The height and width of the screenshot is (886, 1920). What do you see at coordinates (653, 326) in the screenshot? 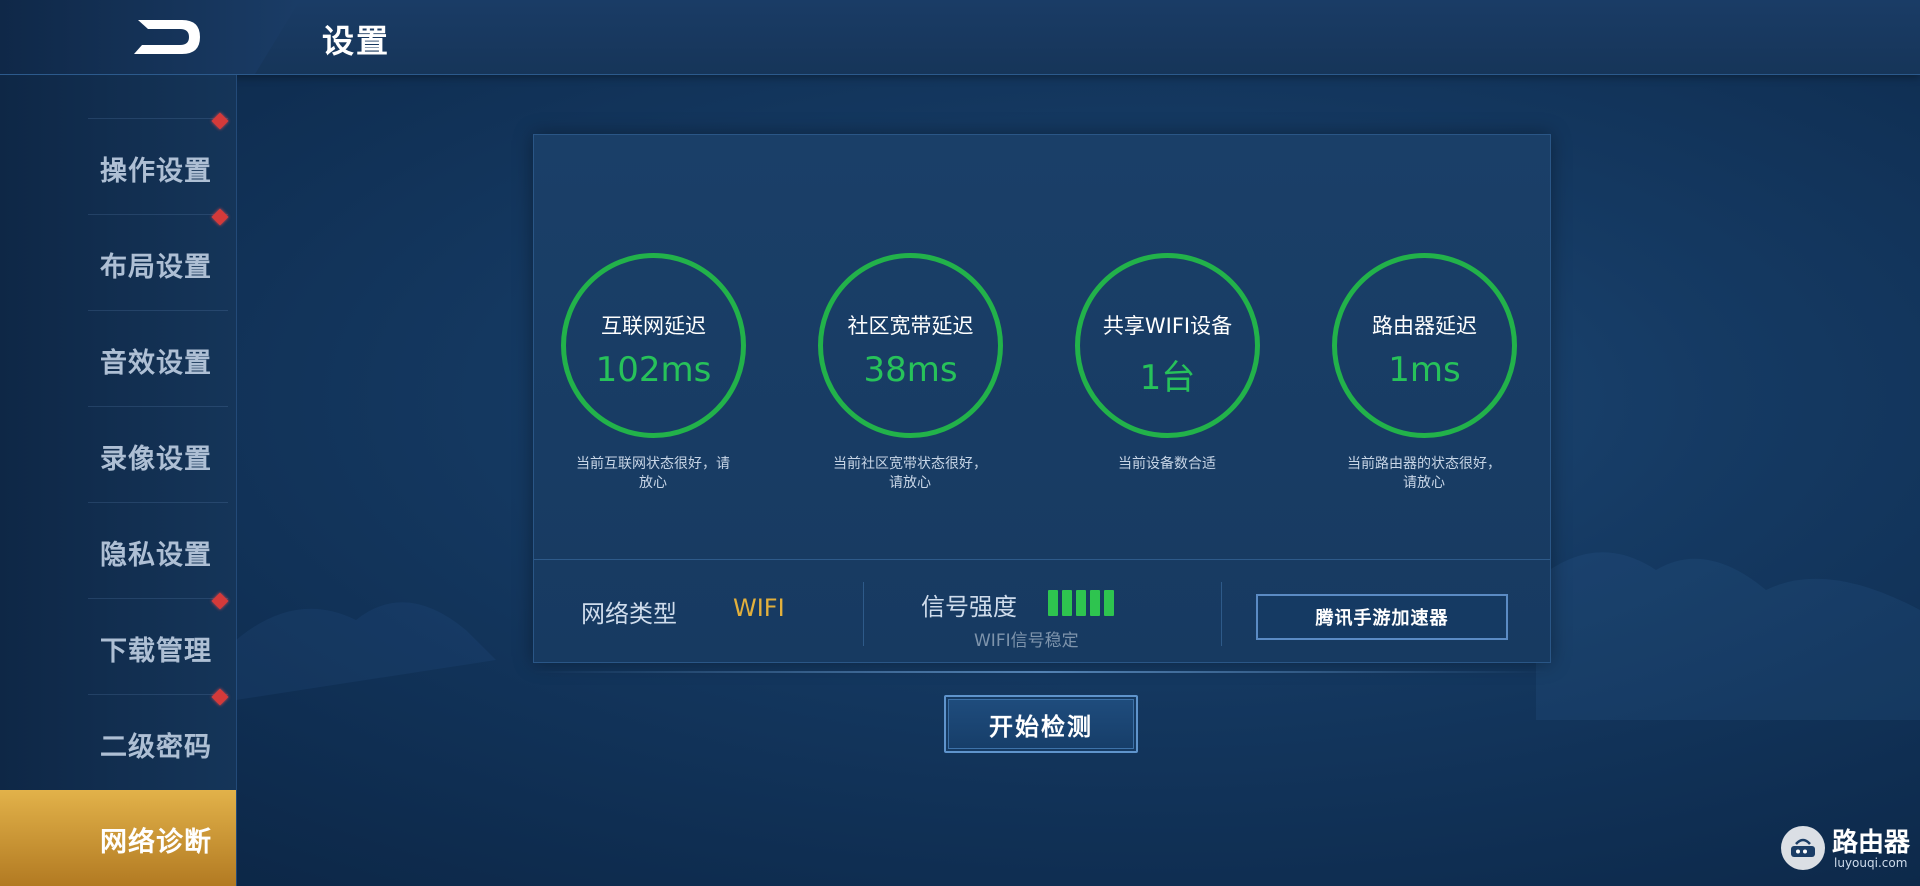
I see `metric-label: 互联网延迟` at bounding box center [653, 326].